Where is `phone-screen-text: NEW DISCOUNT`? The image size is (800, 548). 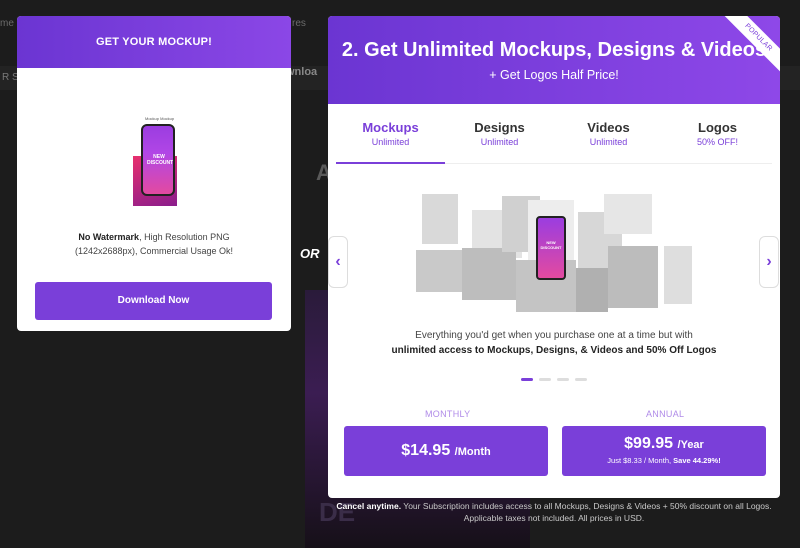 phone-screen-text: NEW DISCOUNT is located at coordinates (160, 160).